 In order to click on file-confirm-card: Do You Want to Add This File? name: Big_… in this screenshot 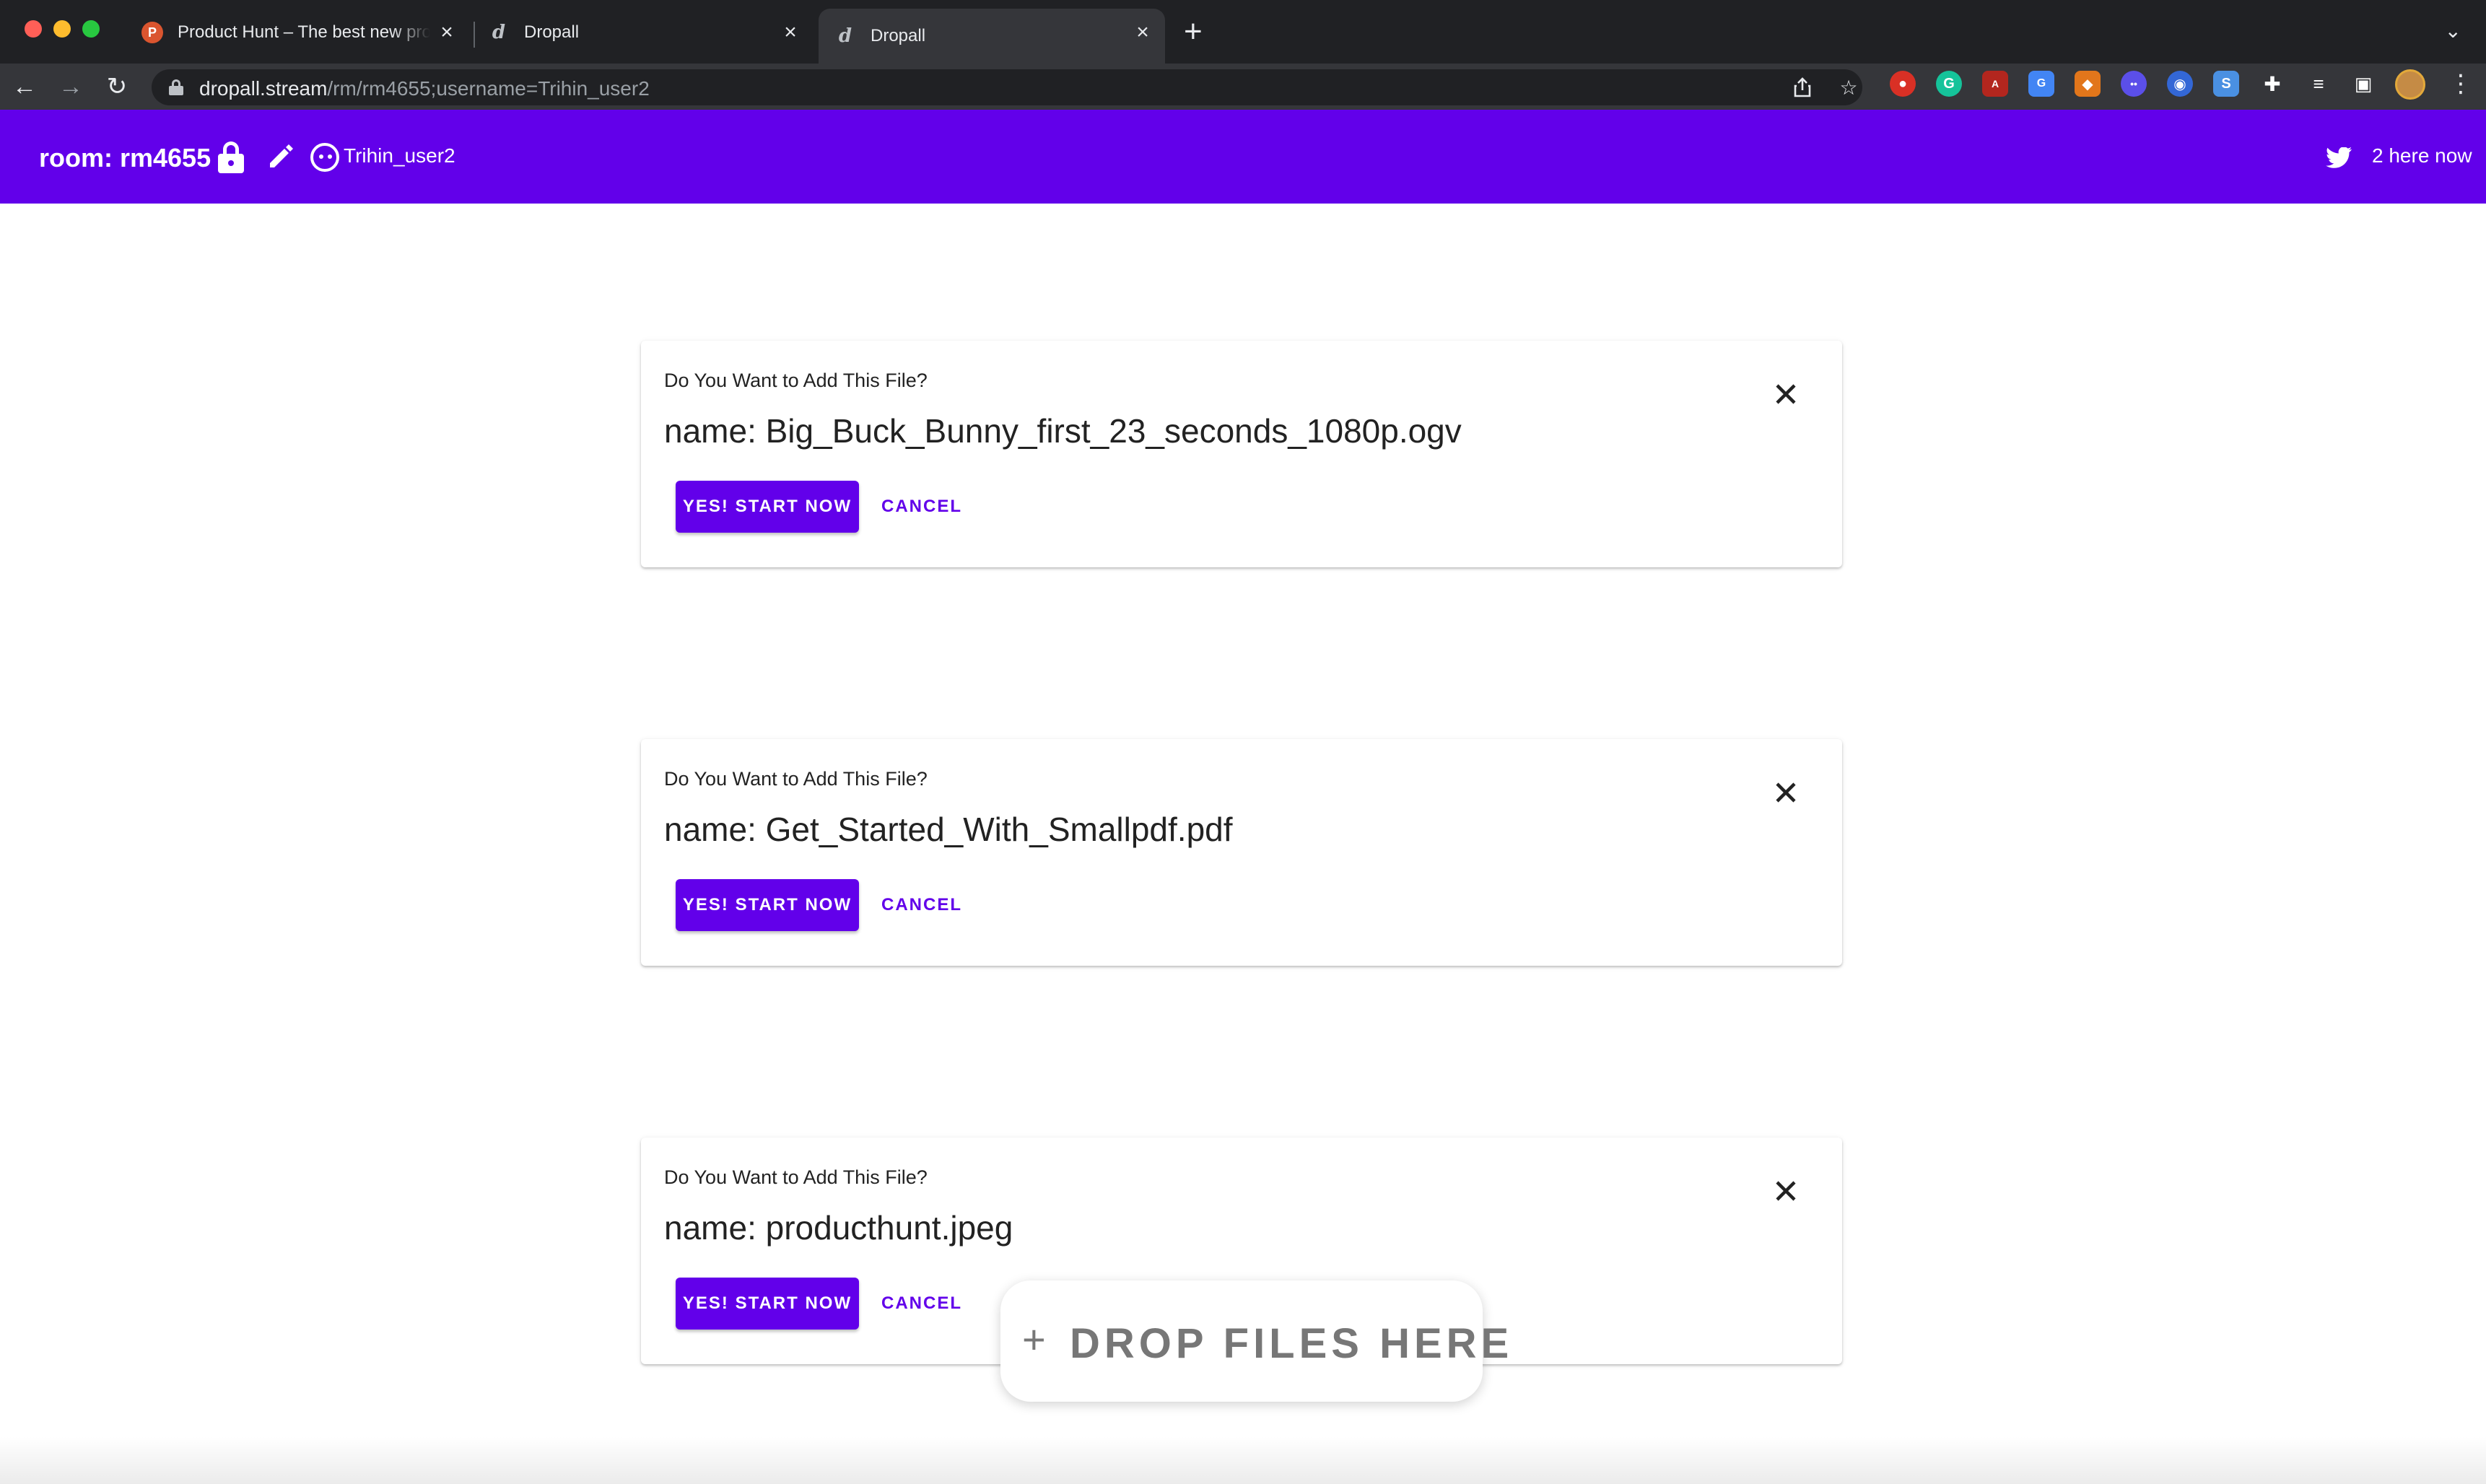, I will do `click(1241, 454)`.